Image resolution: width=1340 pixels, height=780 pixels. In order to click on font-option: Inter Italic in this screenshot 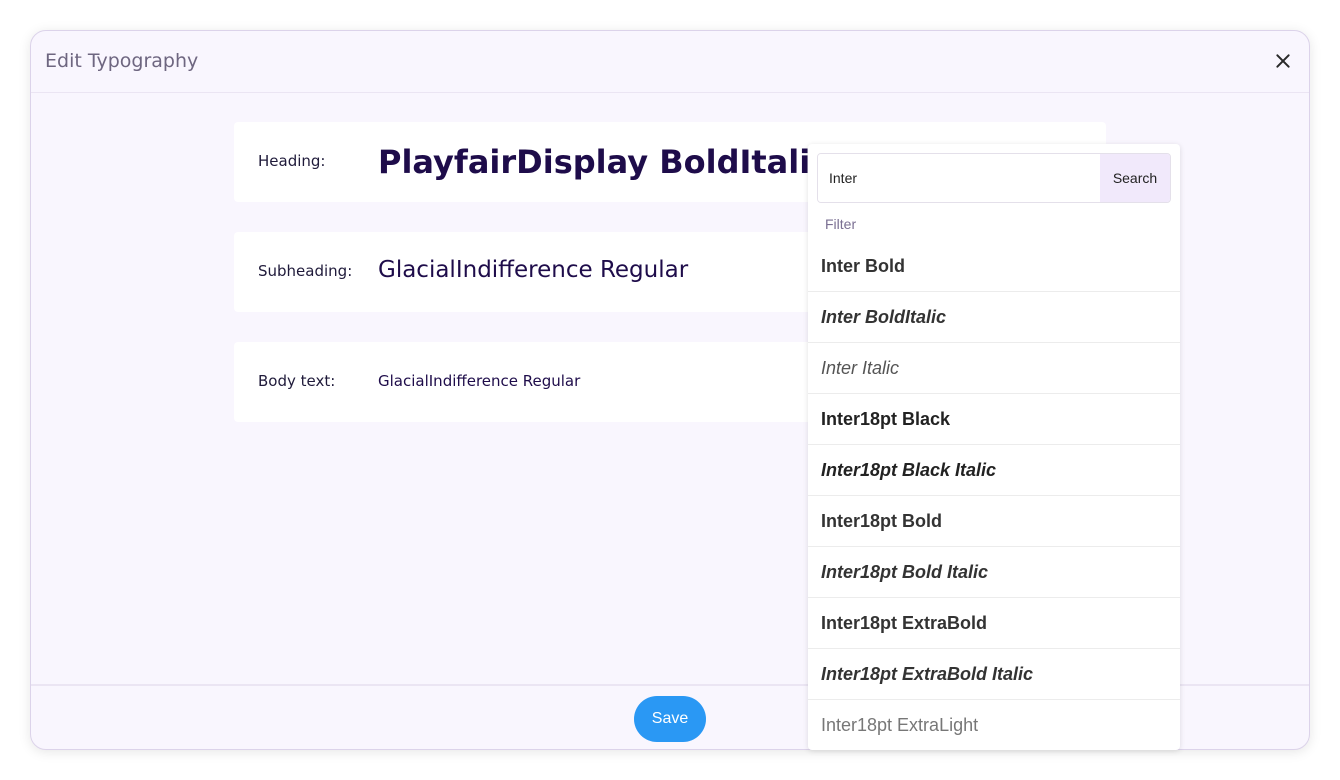, I will do `click(994, 368)`.